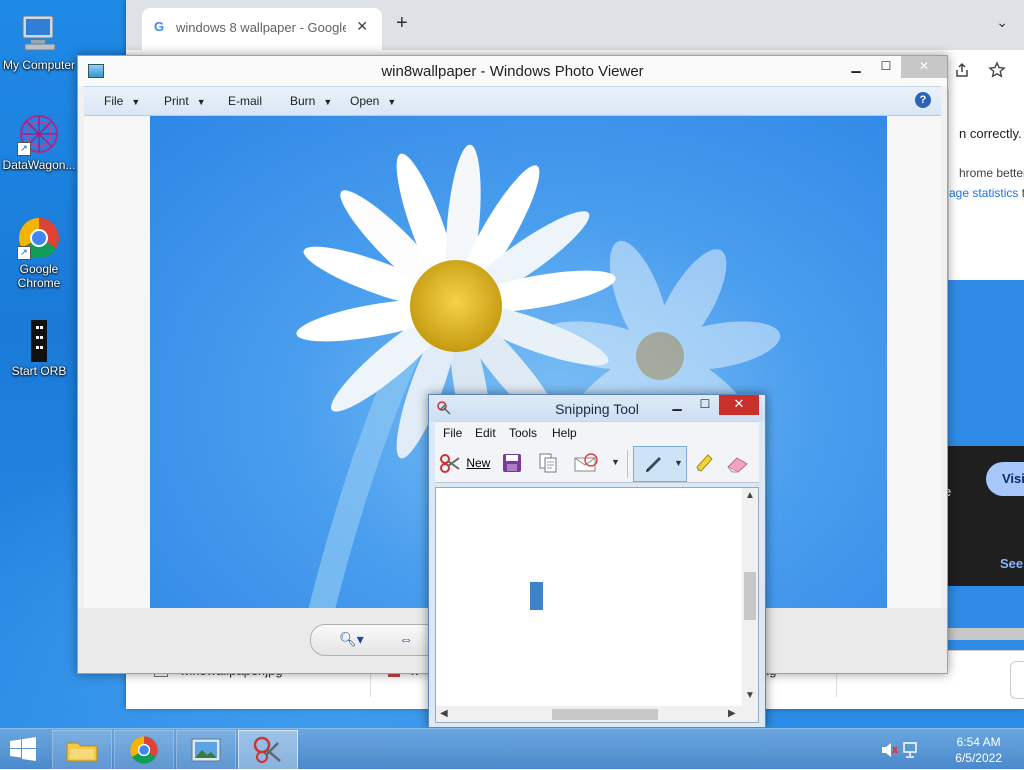 The width and height of the screenshot is (1024, 770). What do you see at coordinates (536, 596) in the screenshot?
I see `captured-snip-content` at bounding box center [536, 596].